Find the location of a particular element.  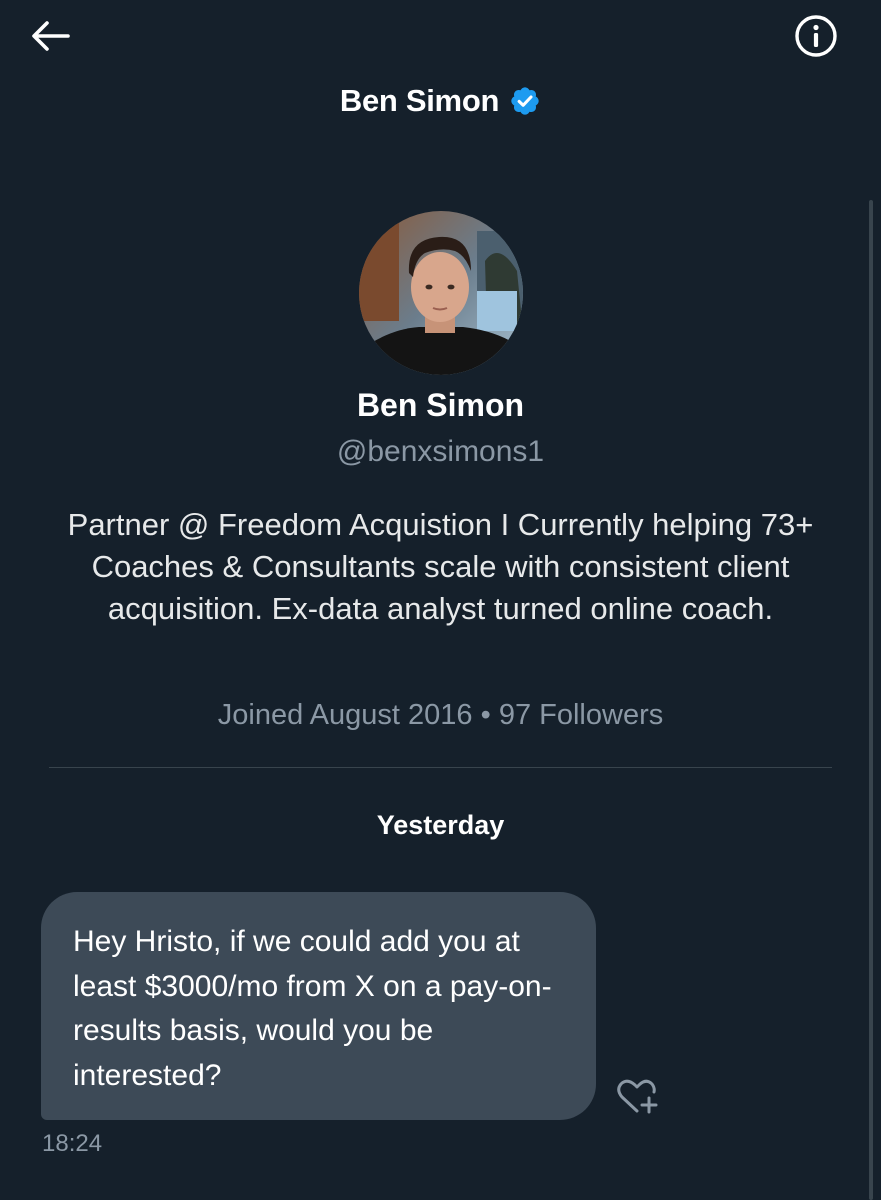

verified-badge-icon is located at coordinates (525, 101).